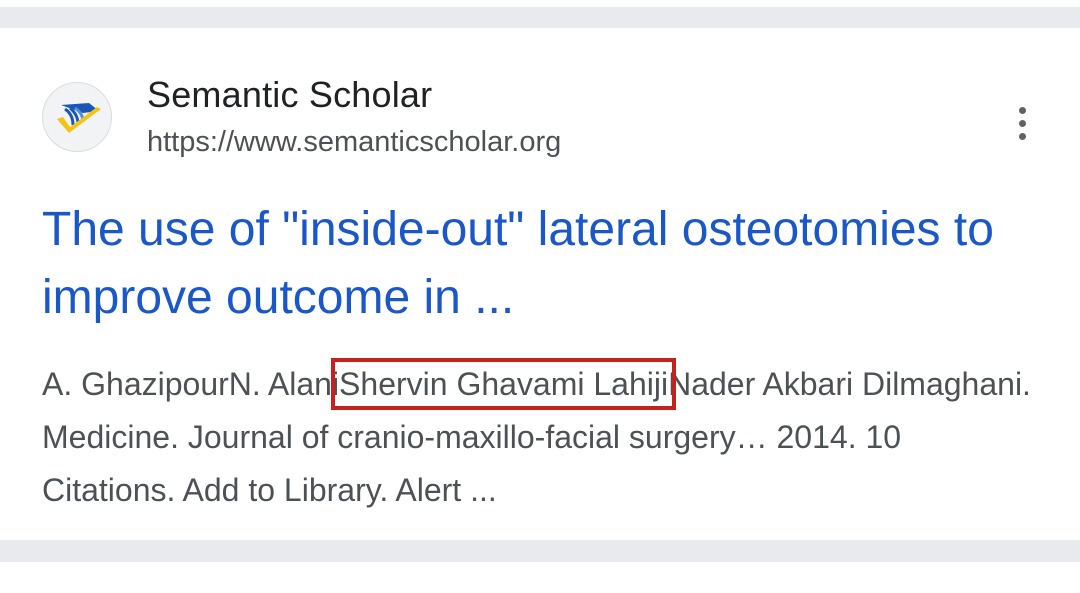 This screenshot has width=1080, height=593. I want to click on semantic-scholar-logo-icon, so click(77, 117).